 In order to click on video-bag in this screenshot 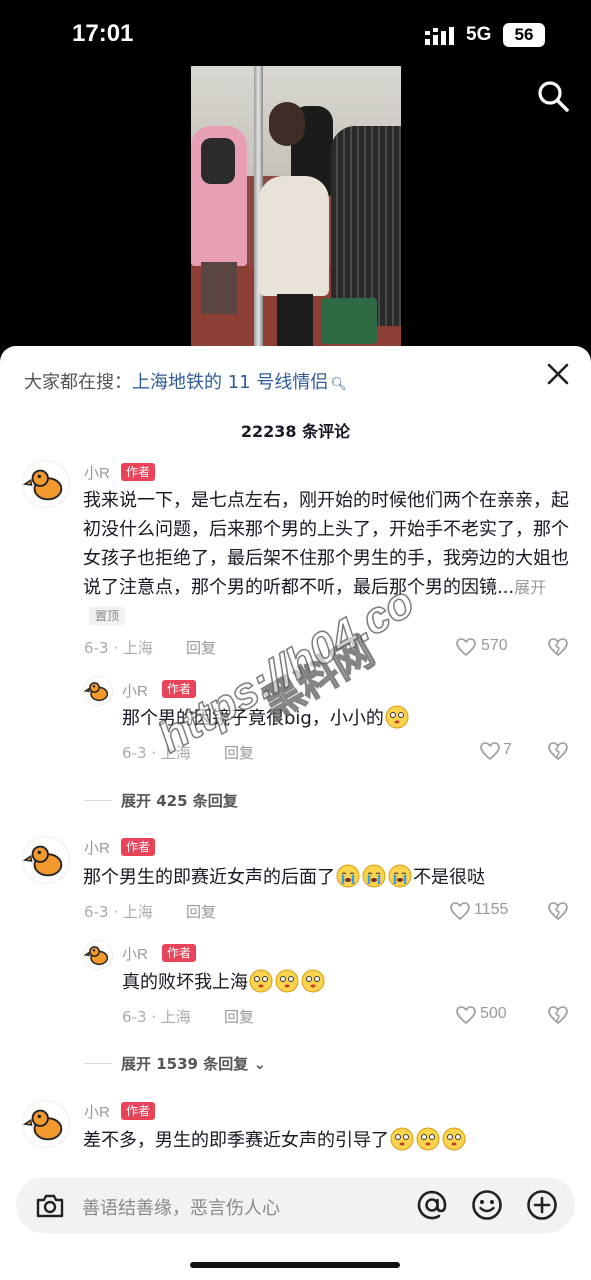, I will do `click(349, 321)`.